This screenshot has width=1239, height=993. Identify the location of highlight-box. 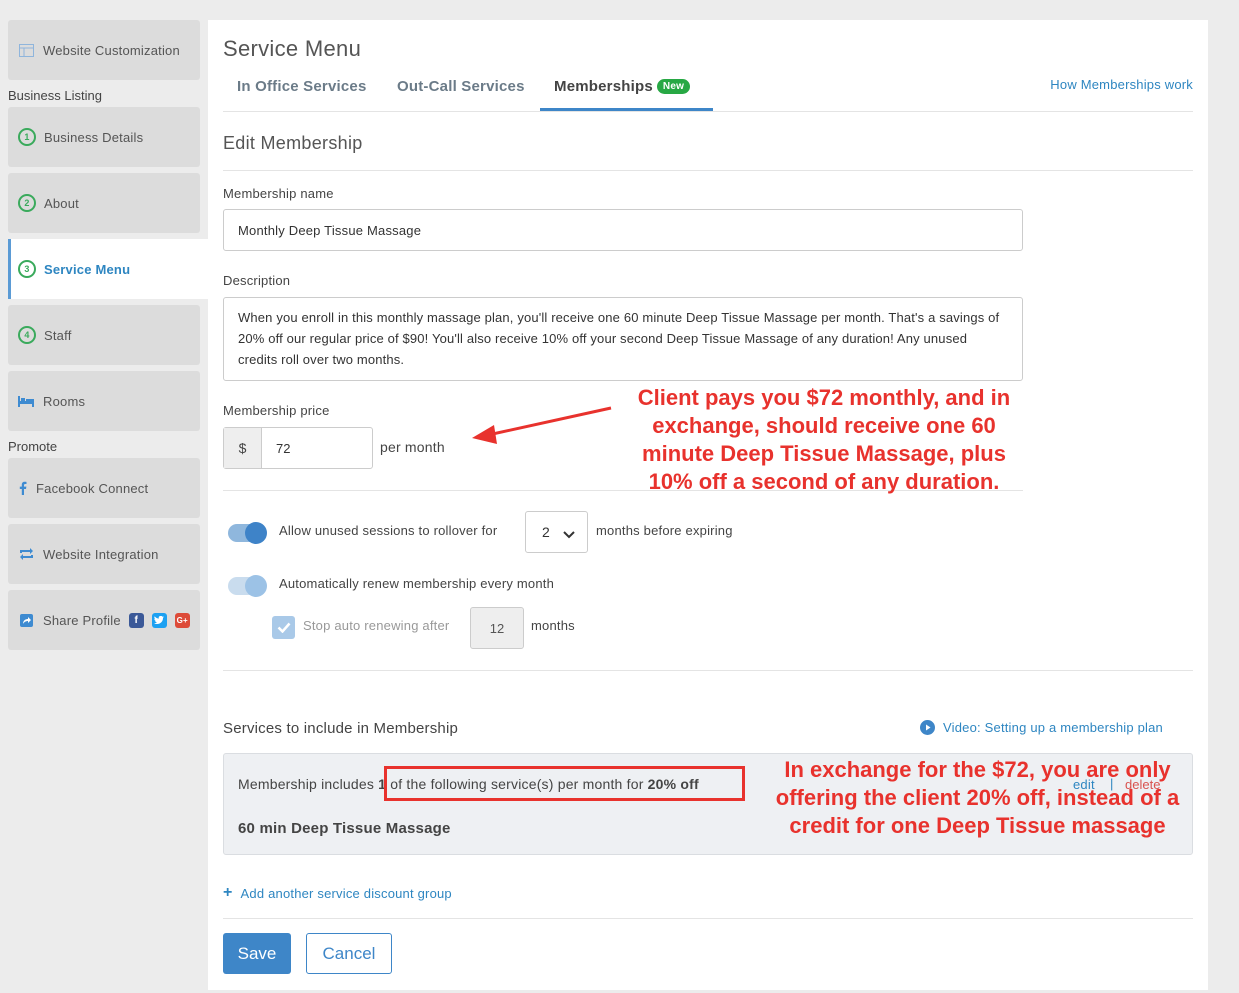
(564, 783).